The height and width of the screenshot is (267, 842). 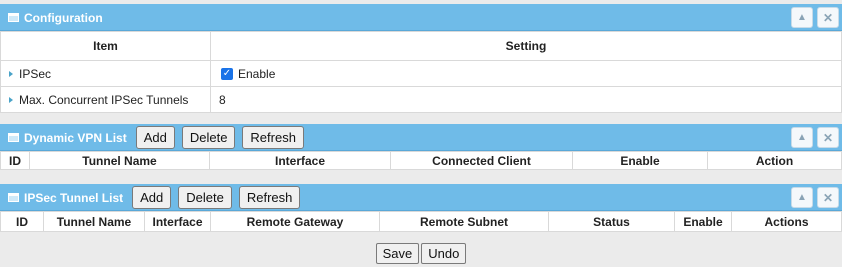 What do you see at coordinates (464, 221) in the screenshot?
I see `column-remote-subnet: Remote Subnet` at bounding box center [464, 221].